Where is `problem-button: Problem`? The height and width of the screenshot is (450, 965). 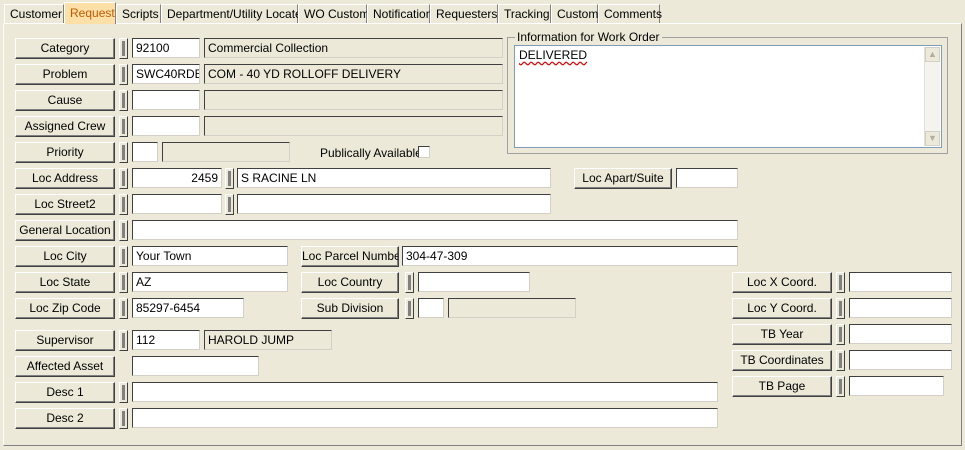 problem-button: Problem is located at coordinates (65, 74).